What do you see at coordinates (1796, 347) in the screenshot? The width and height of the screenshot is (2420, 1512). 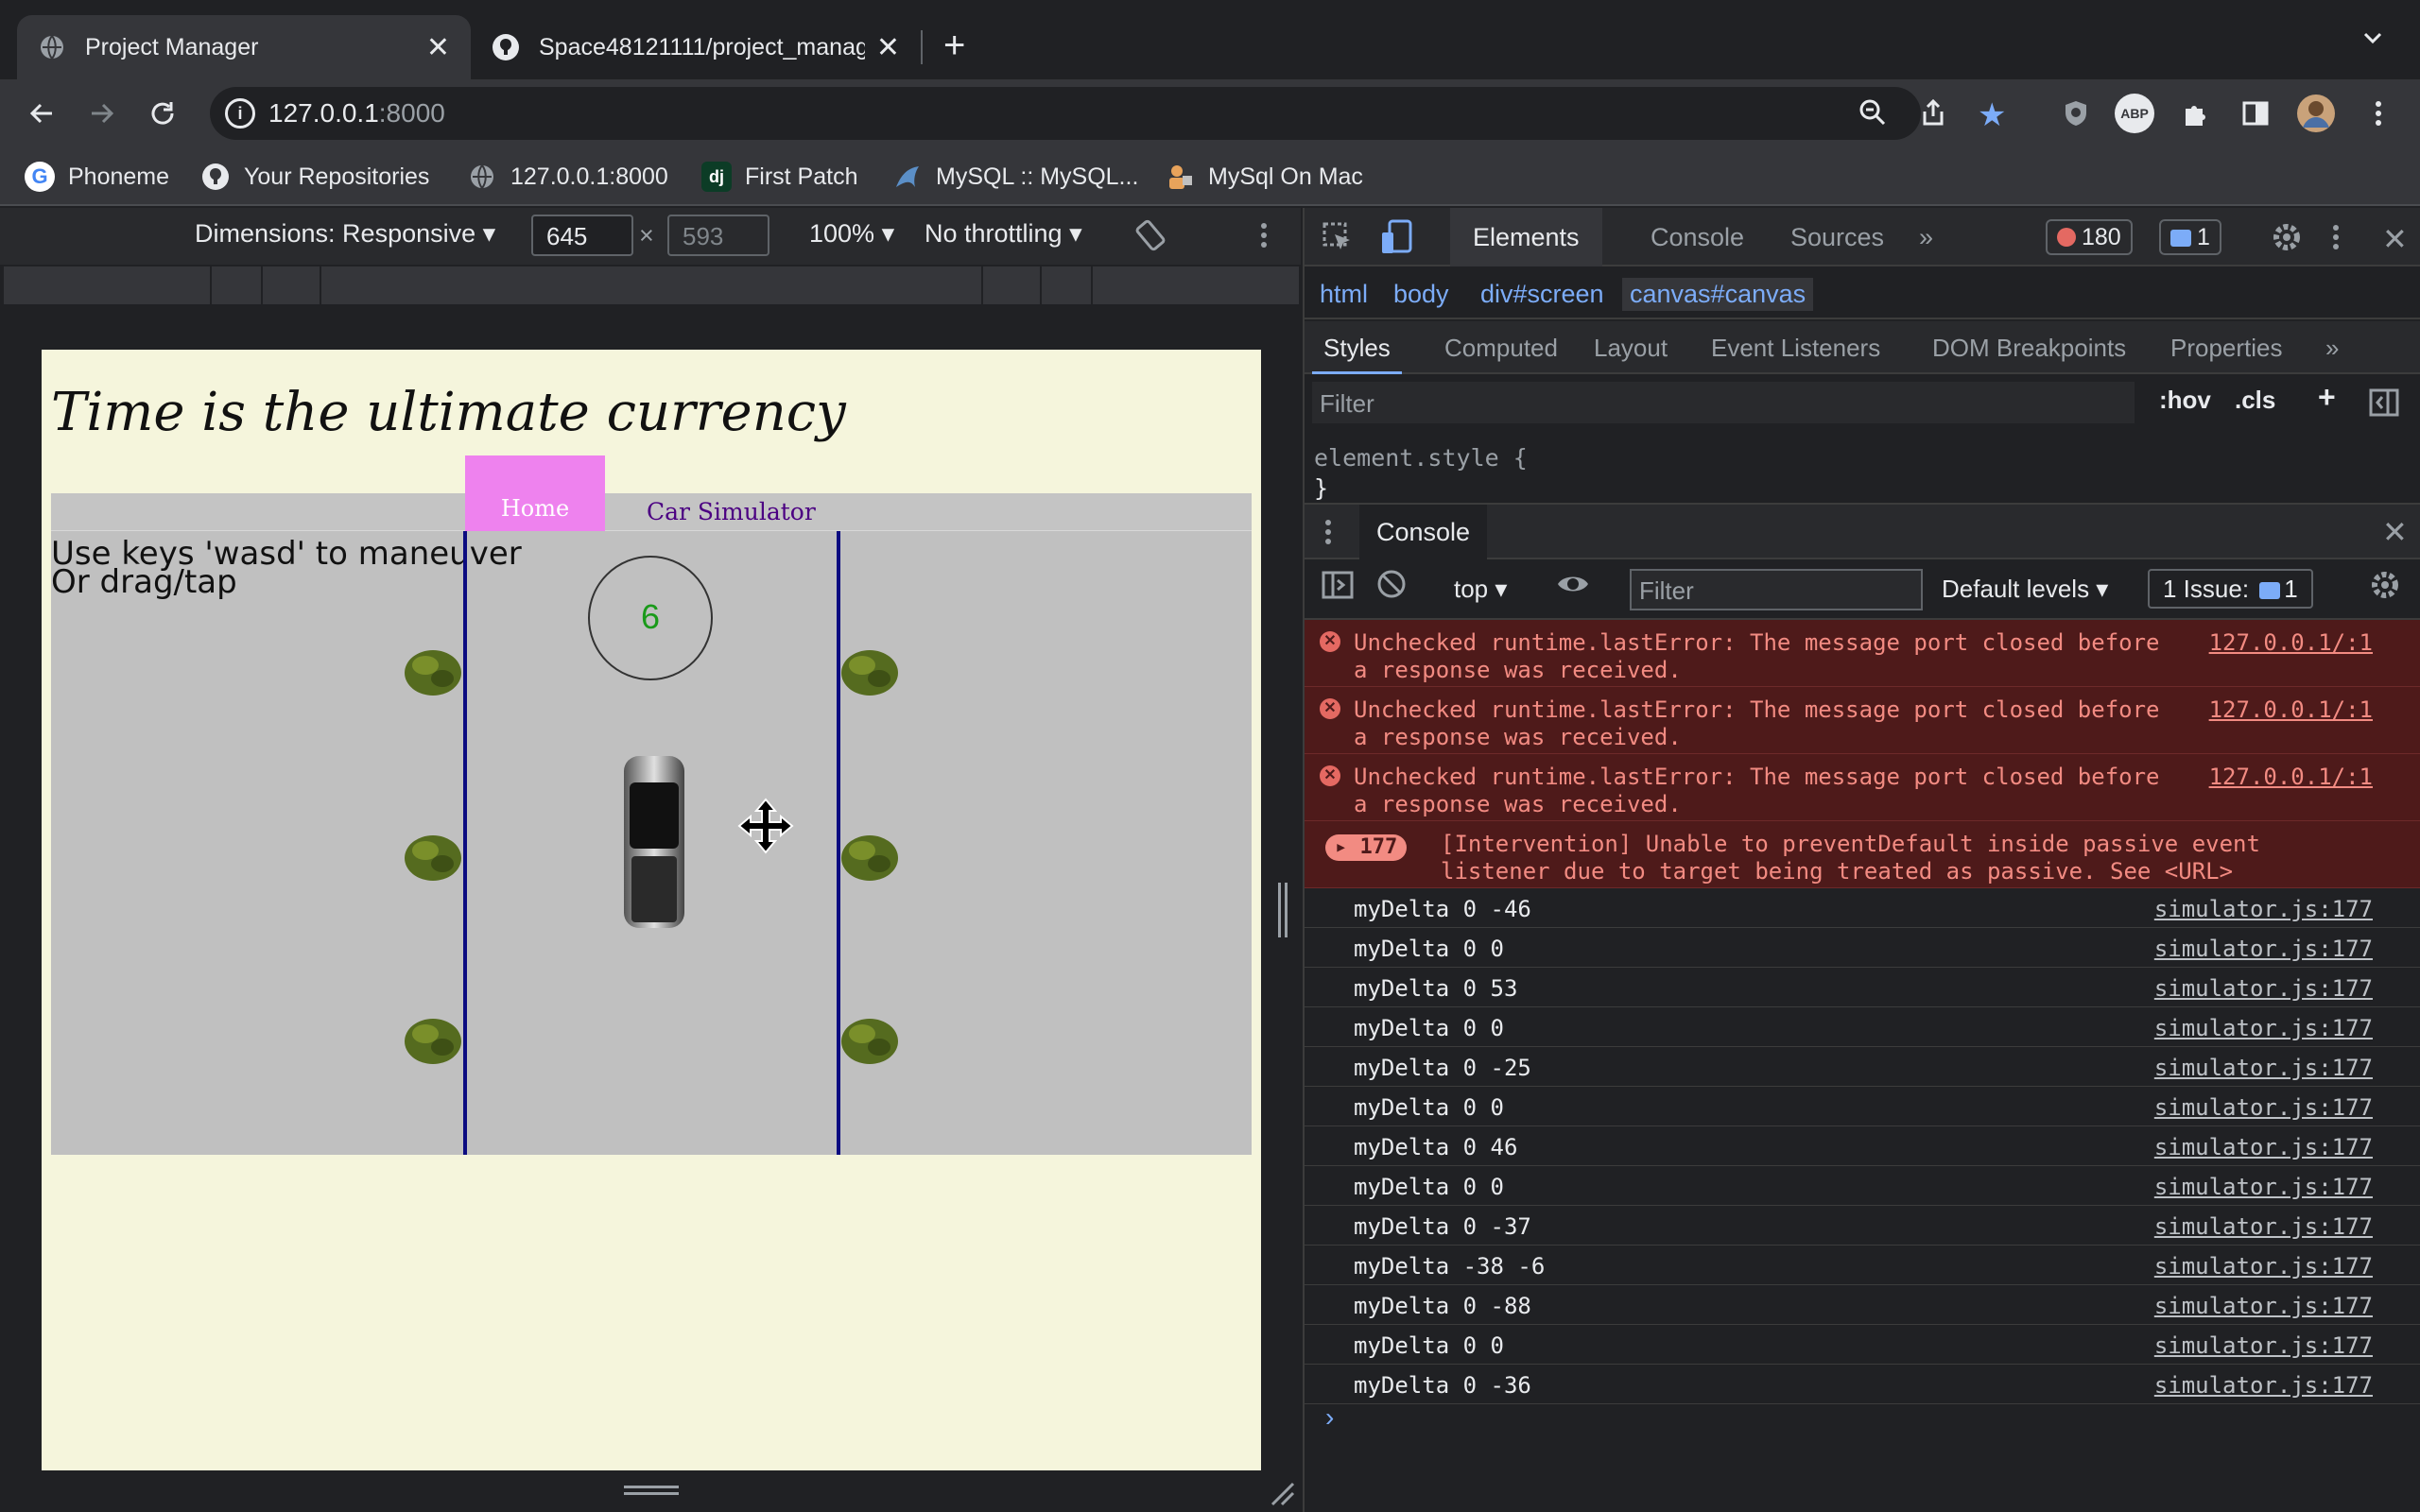 I see `tab-event-listeners: Event Listeners` at bounding box center [1796, 347].